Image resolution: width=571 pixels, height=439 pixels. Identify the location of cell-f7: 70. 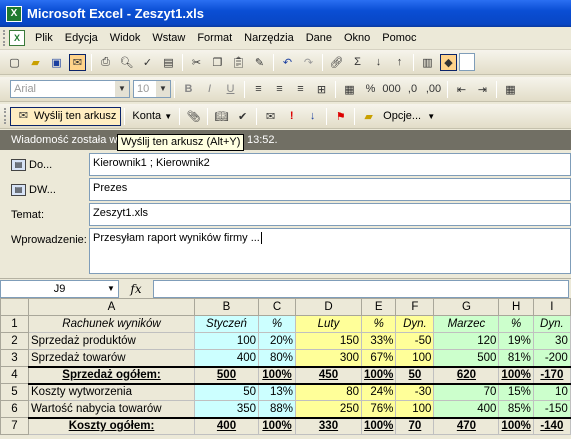
(415, 425).